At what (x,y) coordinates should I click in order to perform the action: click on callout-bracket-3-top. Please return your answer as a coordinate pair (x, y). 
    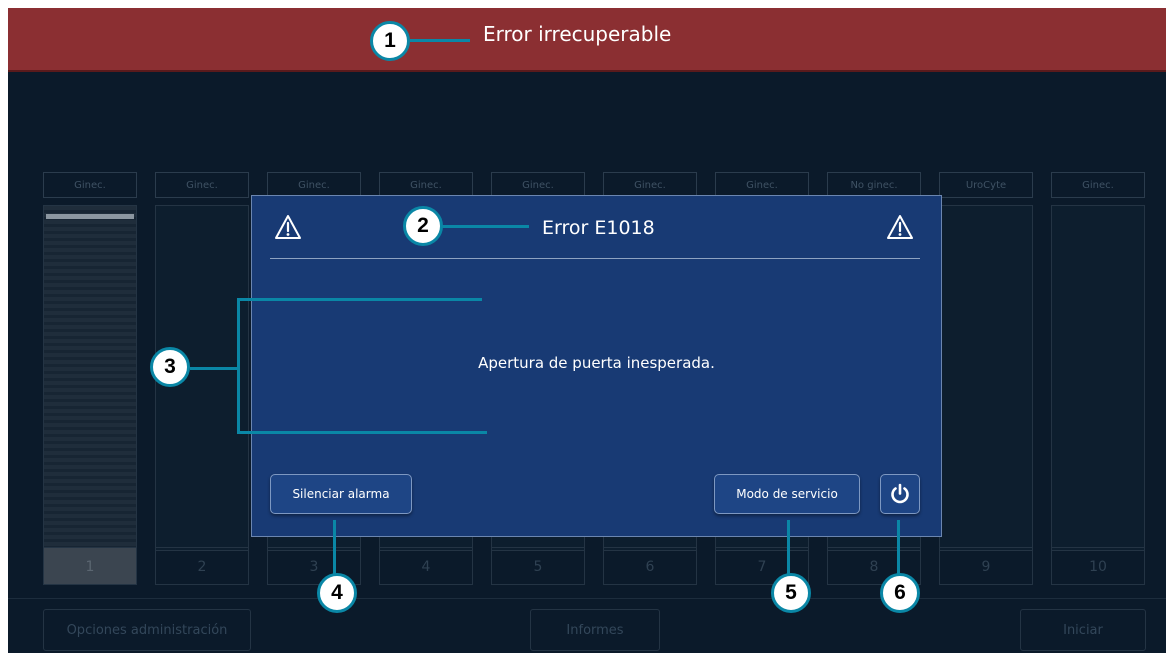
    Looking at the image, I should click on (359, 299).